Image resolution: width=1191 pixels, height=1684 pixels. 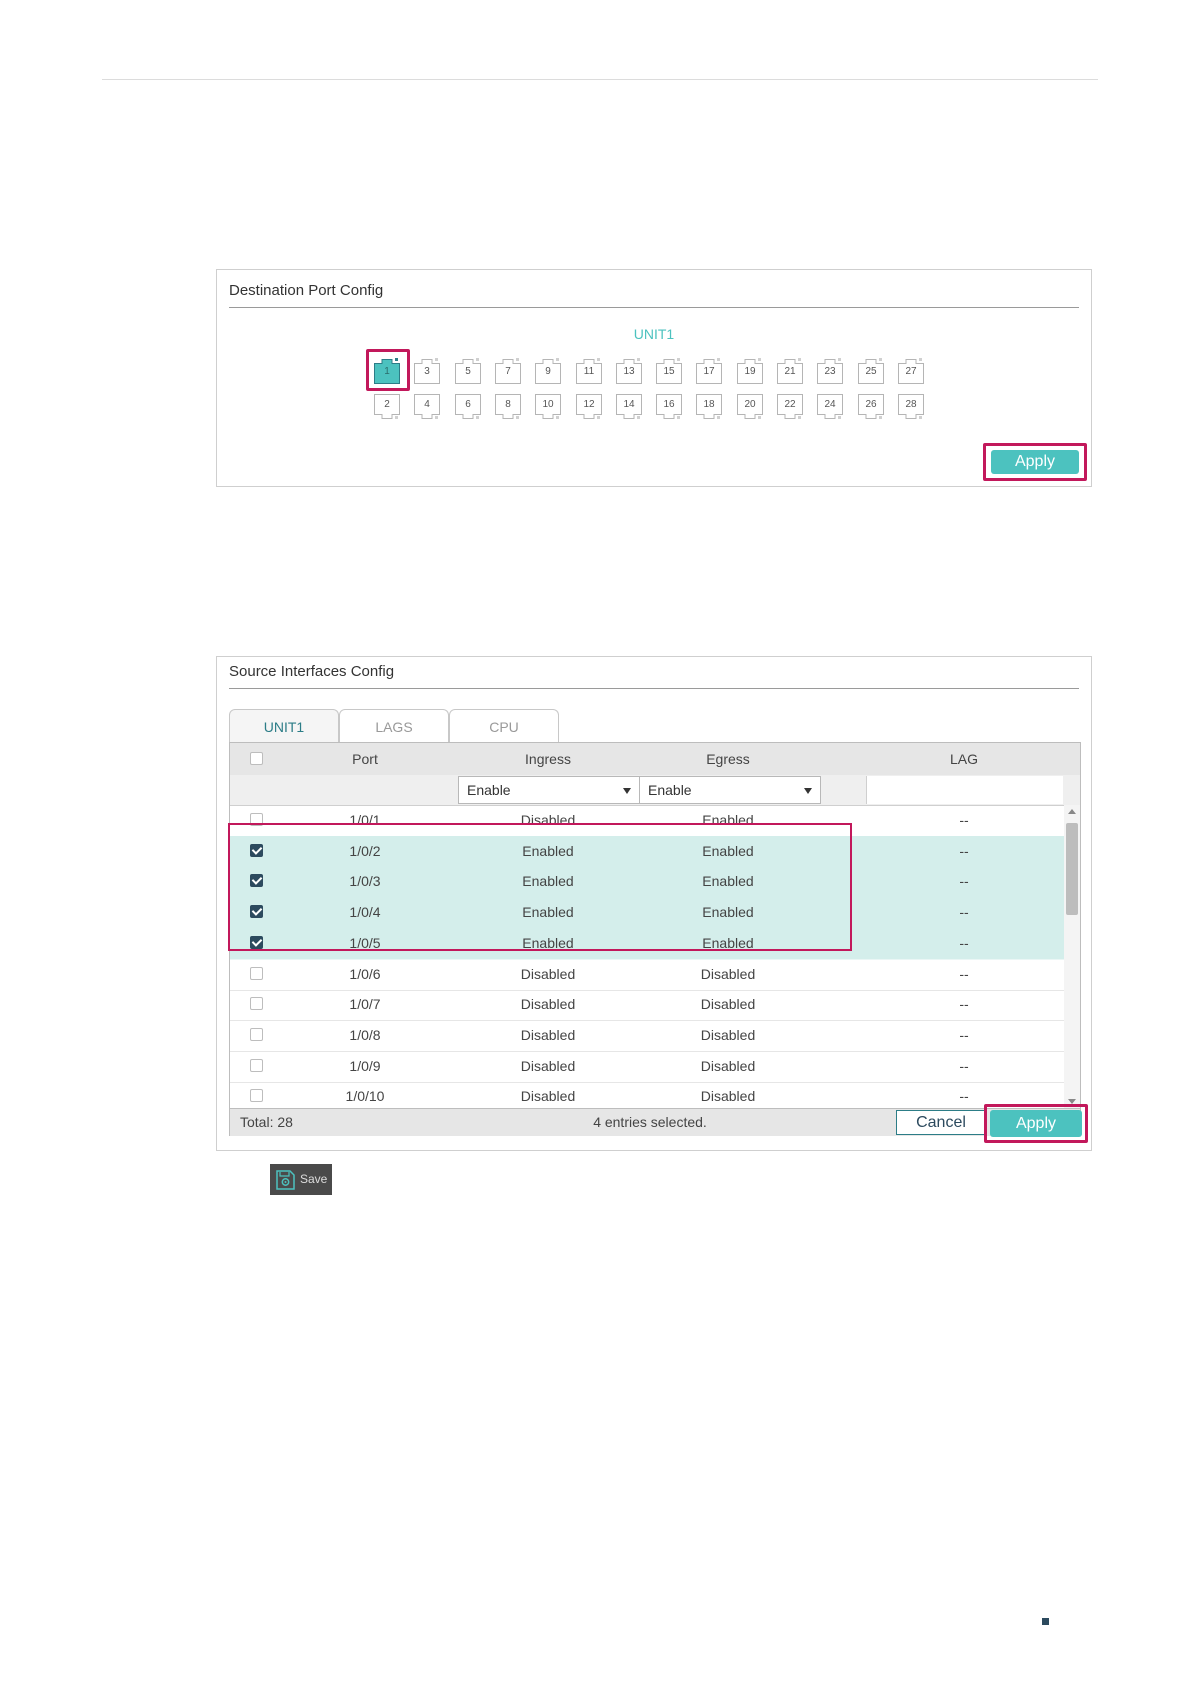 What do you see at coordinates (266, 1122) in the screenshot?
I see `total-count: Total: 28` at bounding box center [266, 1122].